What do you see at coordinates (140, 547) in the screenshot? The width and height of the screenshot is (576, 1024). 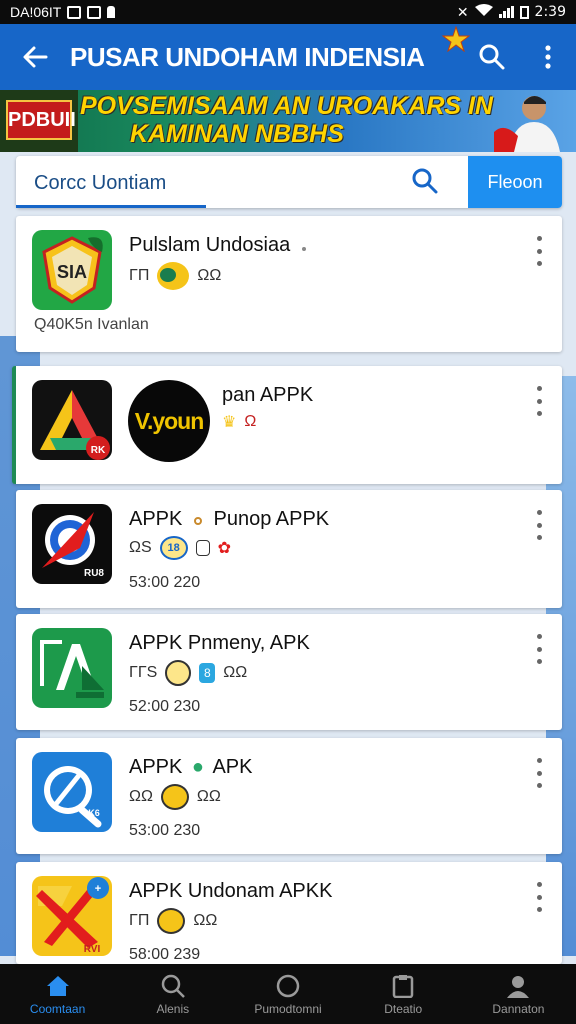 I see `badge-text: ΩS` at bounding box center [140, 547].